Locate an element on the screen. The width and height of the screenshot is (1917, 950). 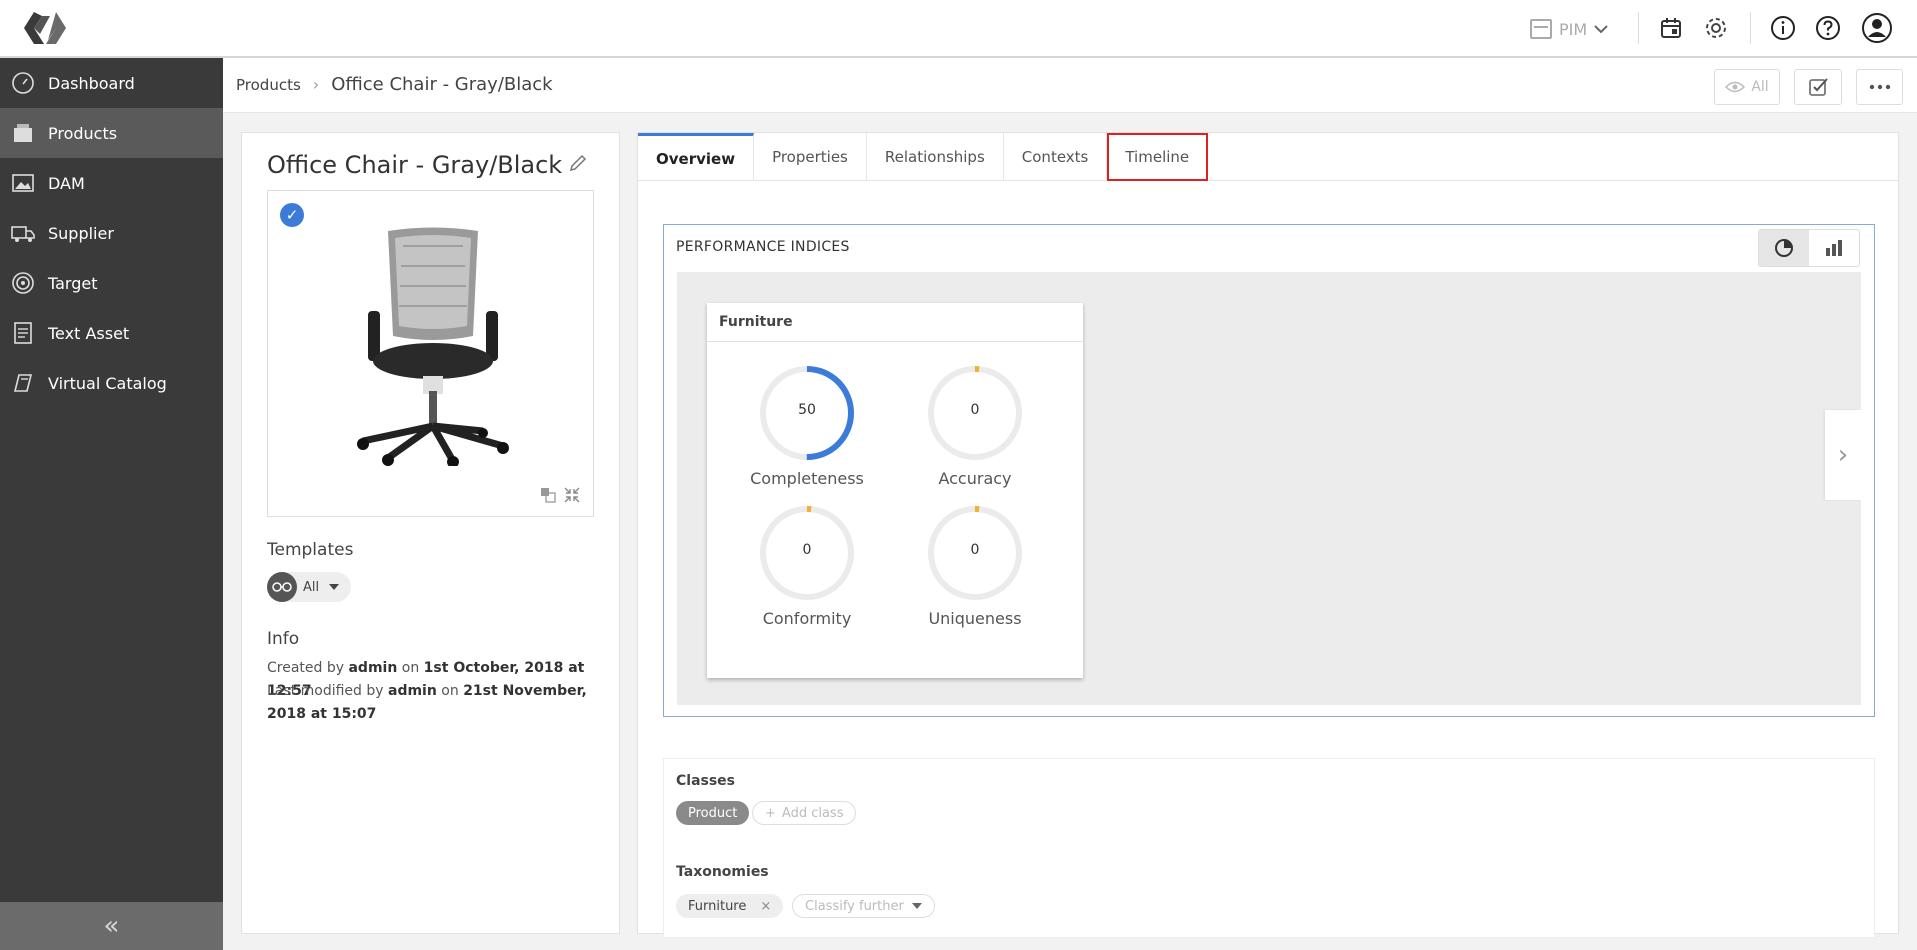
document-icon is located at coordinates (23, 333).